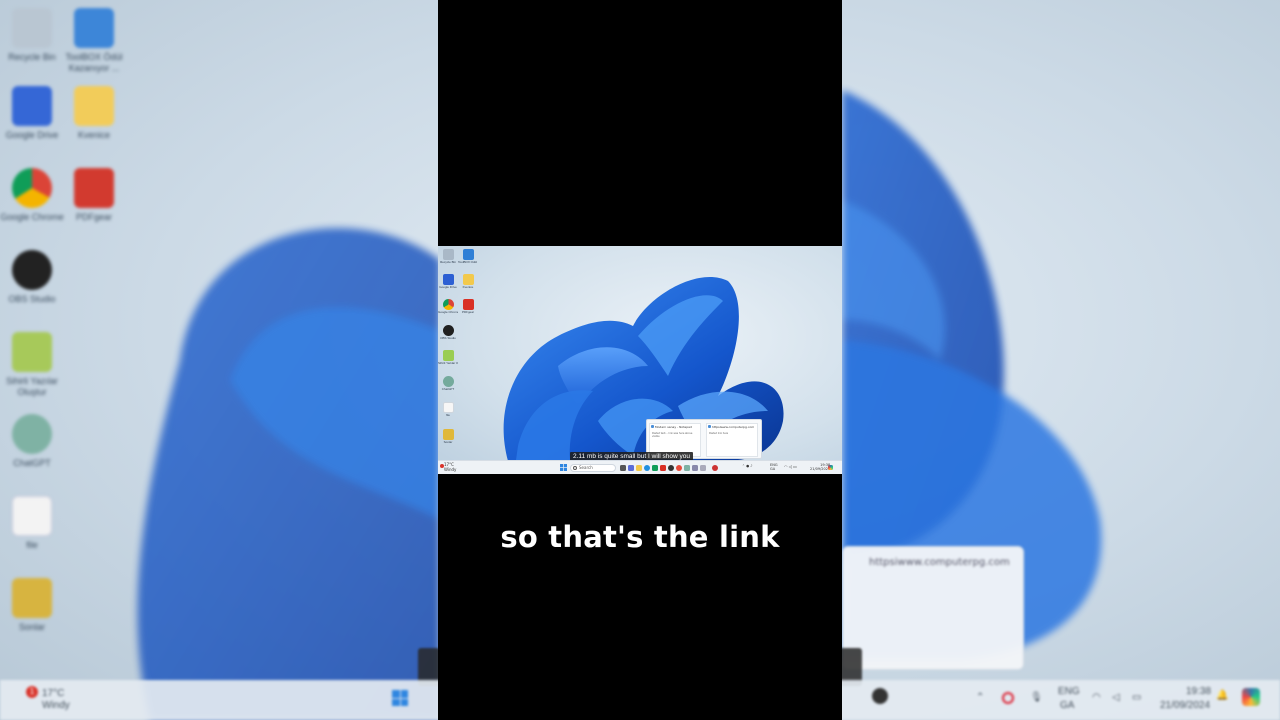  I want to click on bg-icon-folder: Kvenice, so click(94, 113).